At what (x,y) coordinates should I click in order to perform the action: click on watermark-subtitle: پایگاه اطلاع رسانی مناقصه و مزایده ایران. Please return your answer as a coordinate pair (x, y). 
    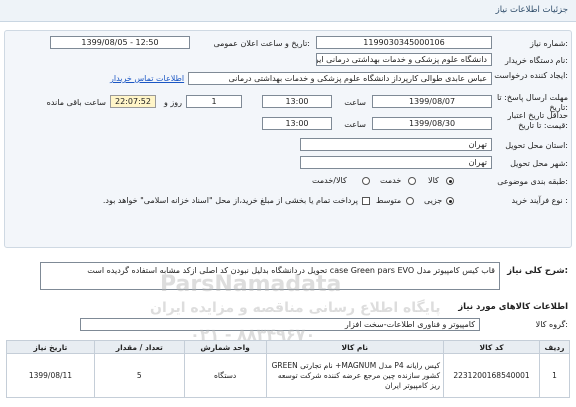
    Looking at the image, I should click on (295, 308).